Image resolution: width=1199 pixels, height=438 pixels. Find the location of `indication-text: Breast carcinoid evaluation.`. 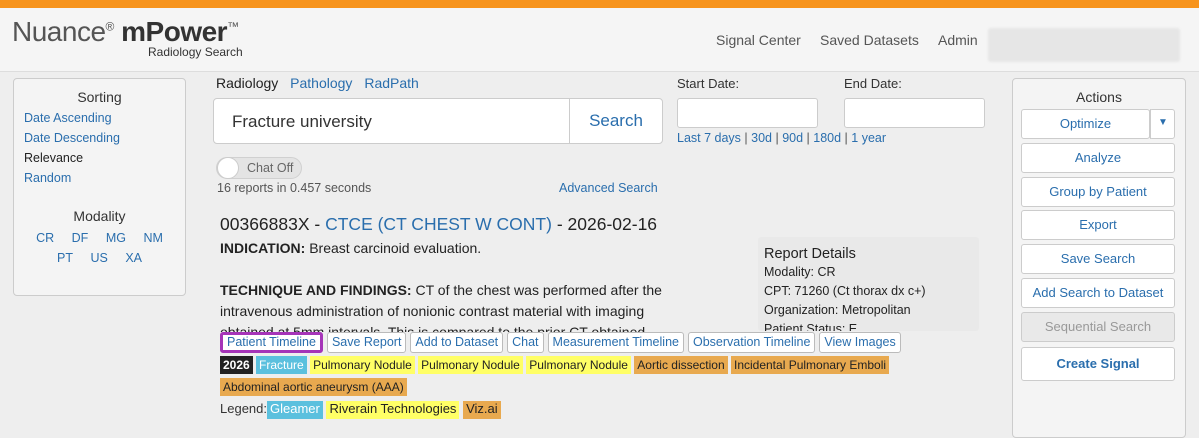

indication-text: Breast carcinoid evaluation. is located at coordinates (395, 248).